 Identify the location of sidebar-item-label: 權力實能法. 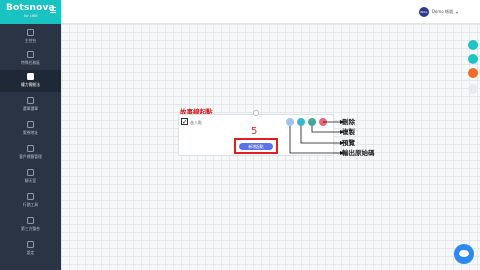
(30, 84).